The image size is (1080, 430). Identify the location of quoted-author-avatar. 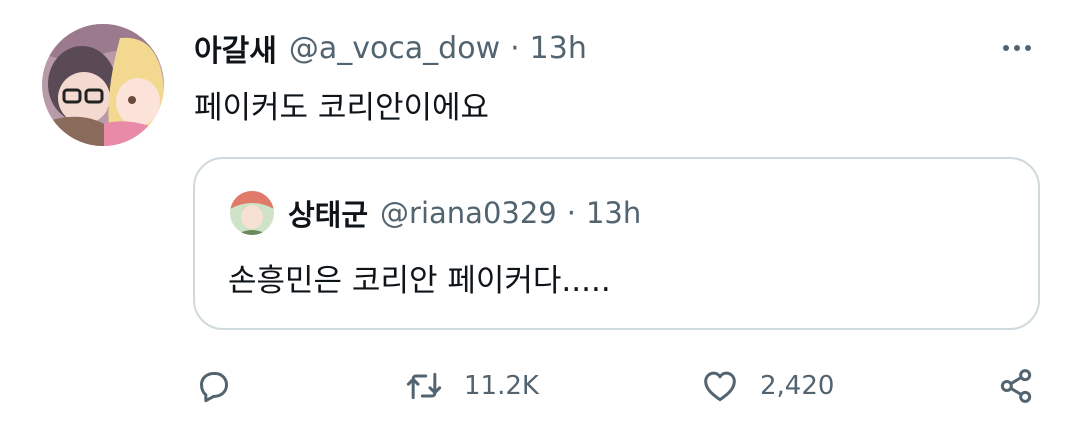
(252, 213).